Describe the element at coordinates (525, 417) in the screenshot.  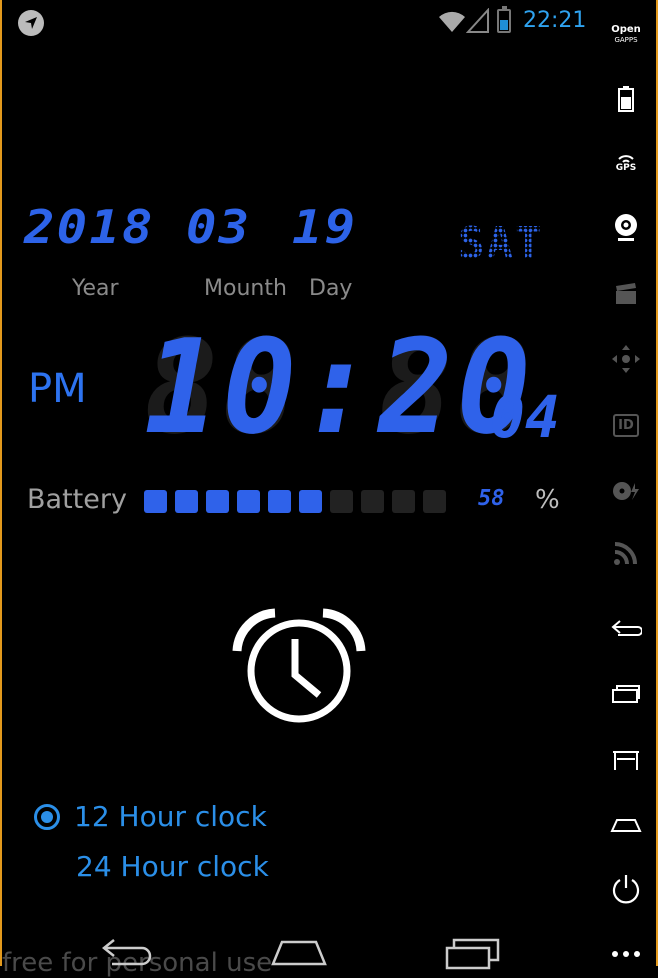
I see `seconds-display: 04` at that location.